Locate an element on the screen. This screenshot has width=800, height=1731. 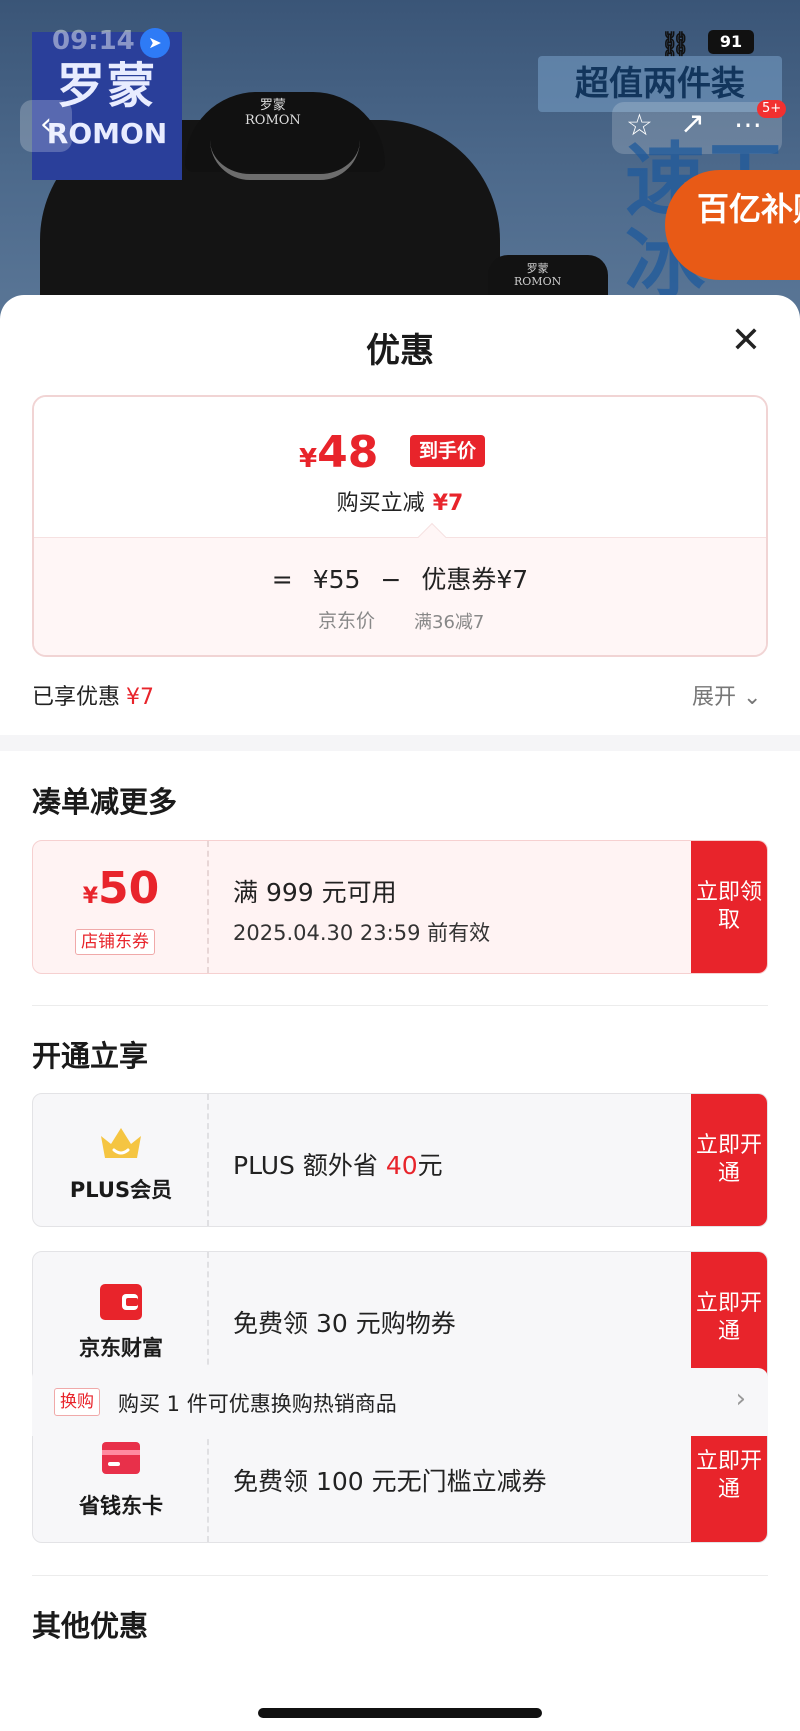
second-shirt-tag: 罗蒙 ROMON is located at coordinates (538, 275).